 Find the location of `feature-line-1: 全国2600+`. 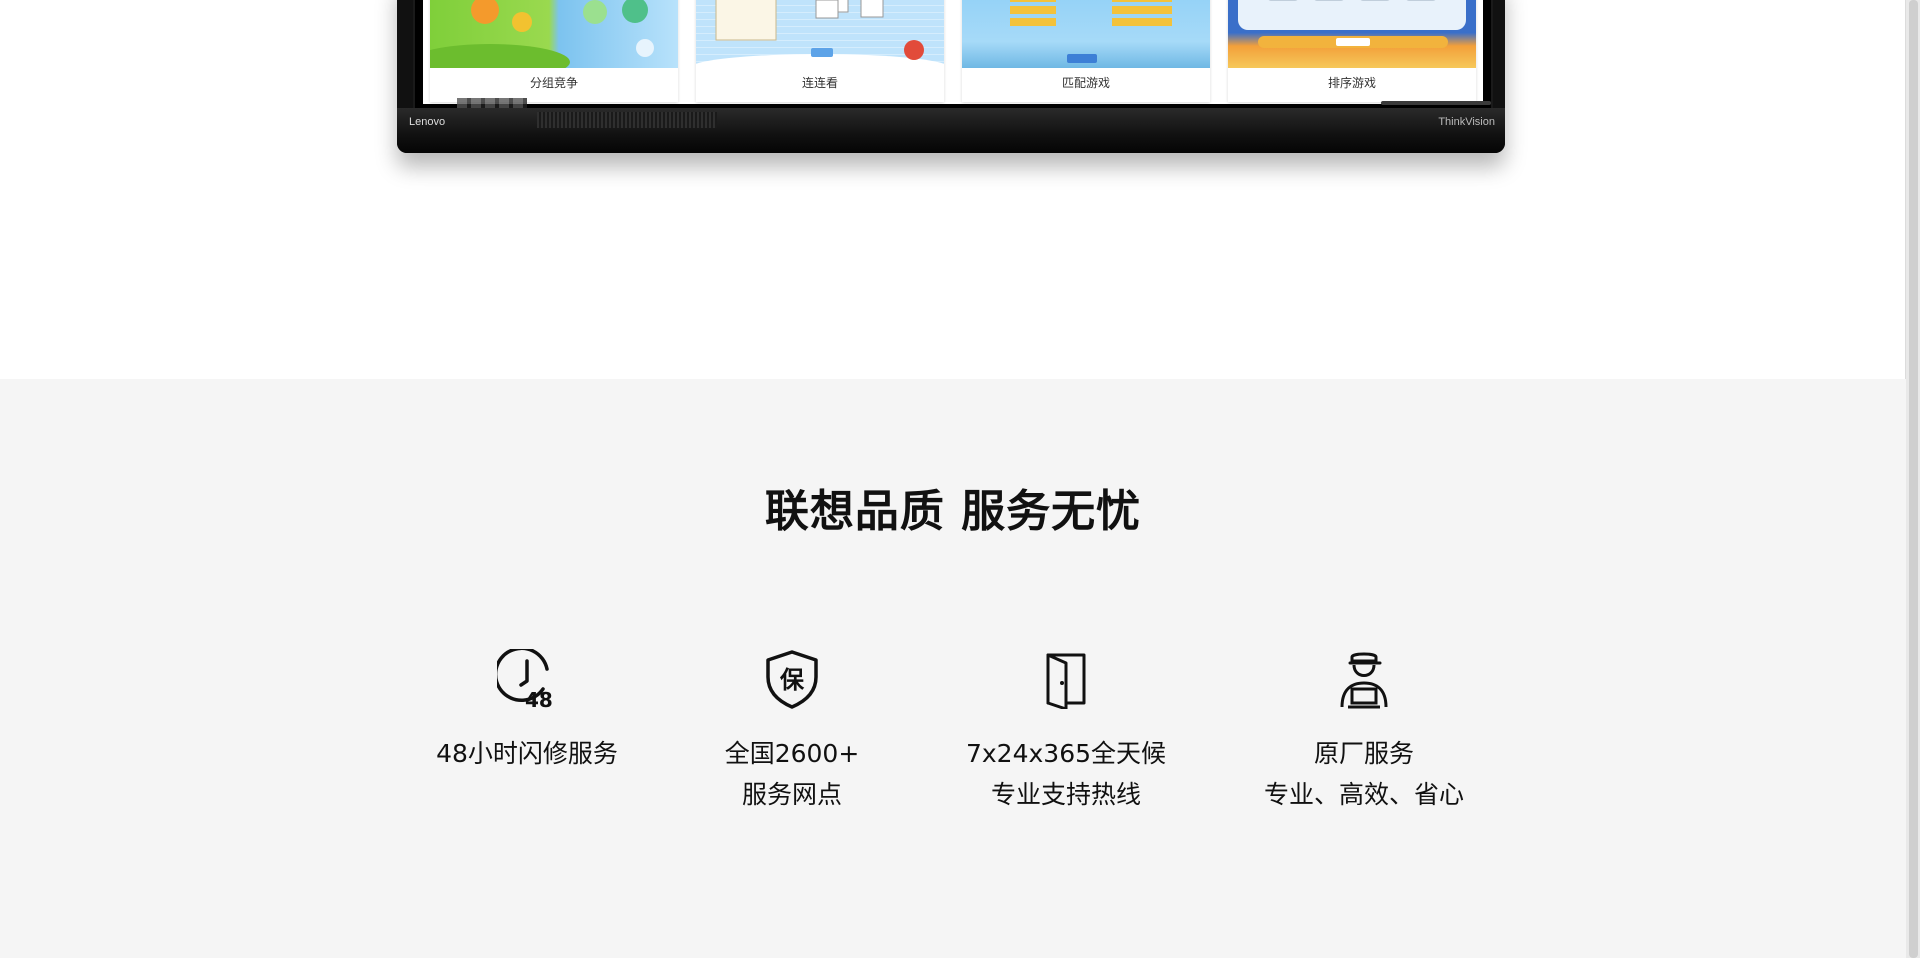

feature-line-1: 全国2600+ is located at coordinates (792, 753).